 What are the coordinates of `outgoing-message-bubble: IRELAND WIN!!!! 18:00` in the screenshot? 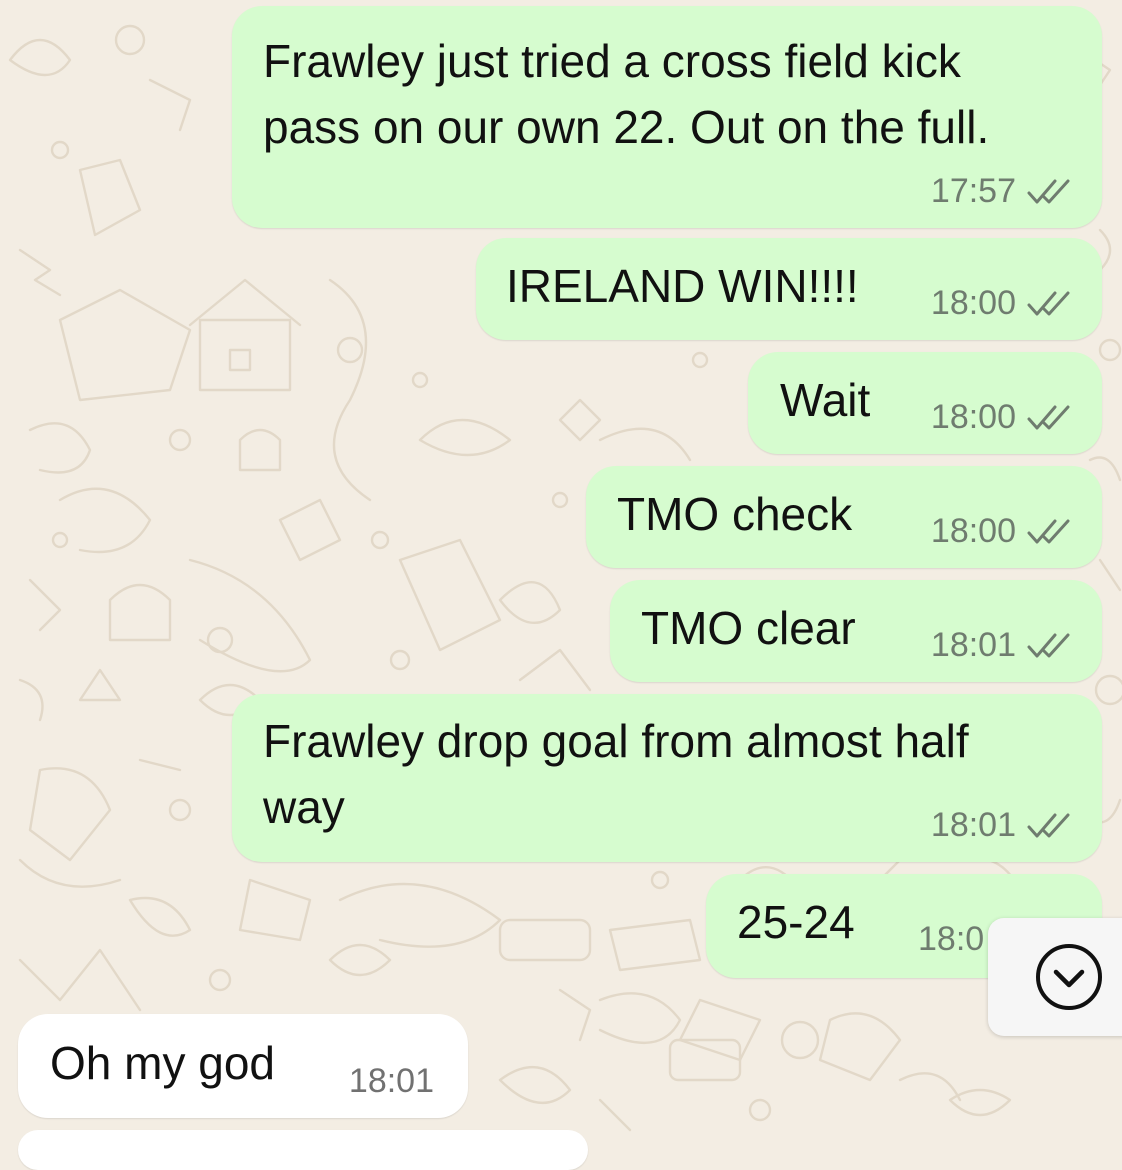 It's located at (789, 289).